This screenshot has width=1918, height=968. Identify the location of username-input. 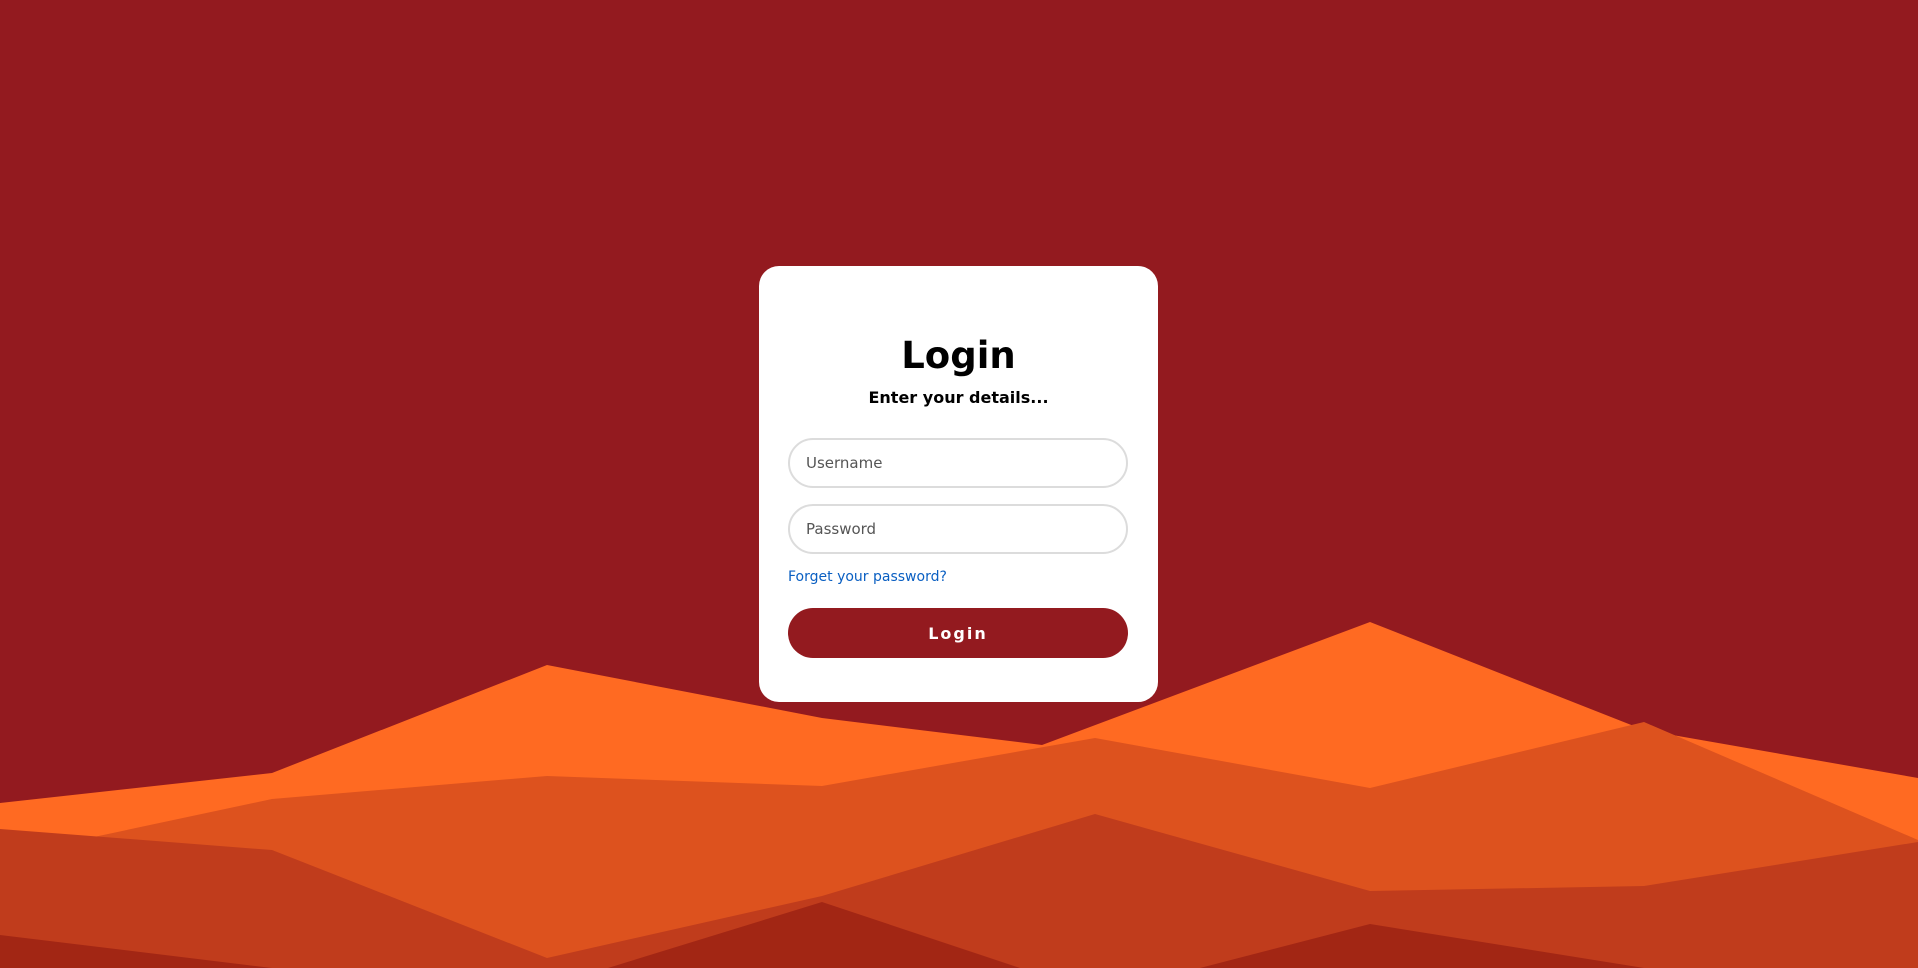
(958, 463).